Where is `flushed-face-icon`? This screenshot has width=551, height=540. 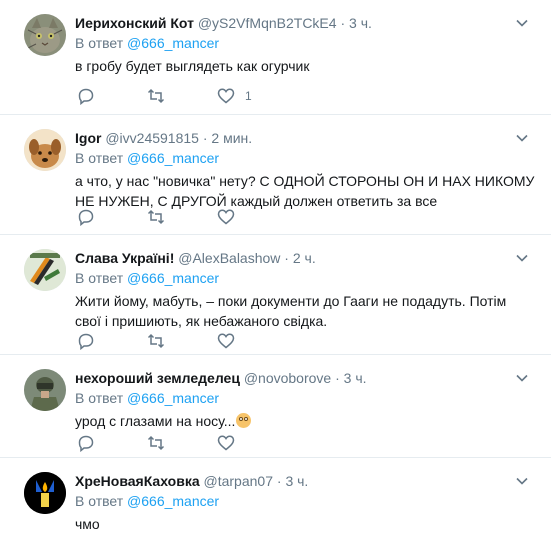 flushed-face-icon is located at coordinates (244, 420).